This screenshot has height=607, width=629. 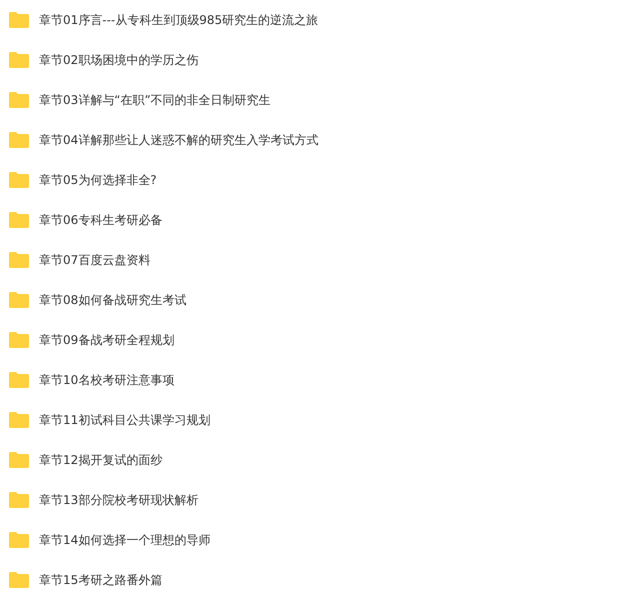 I want to click on folder-name: 章节11初试科目公共课学习规划, so click(x=124, y=420).